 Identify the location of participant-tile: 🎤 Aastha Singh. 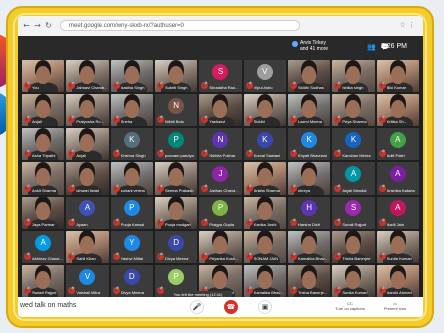
(131, 76).